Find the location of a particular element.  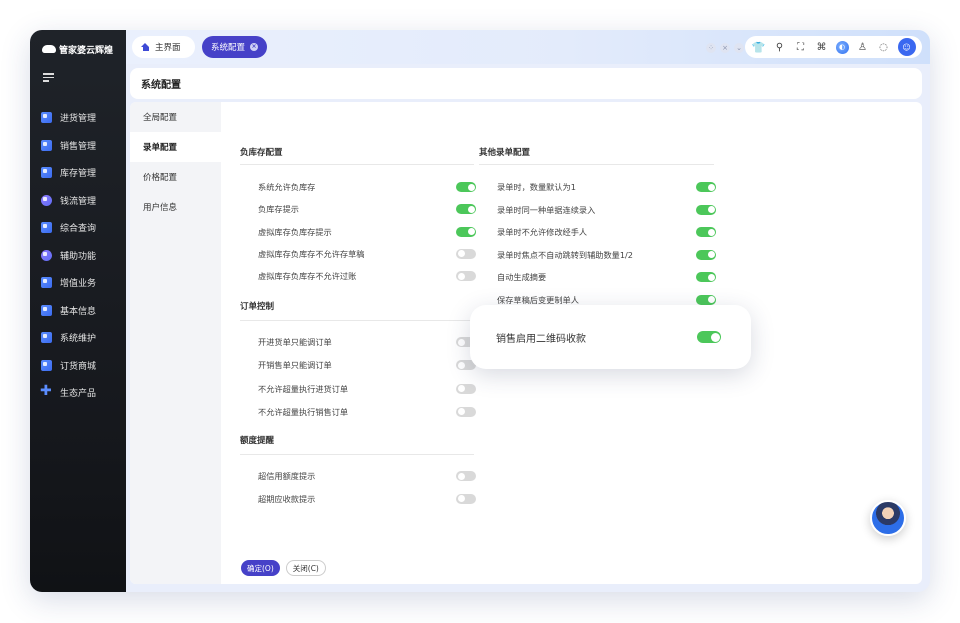

subnav-item: 录单配置 is located at coordinates (175, 147).